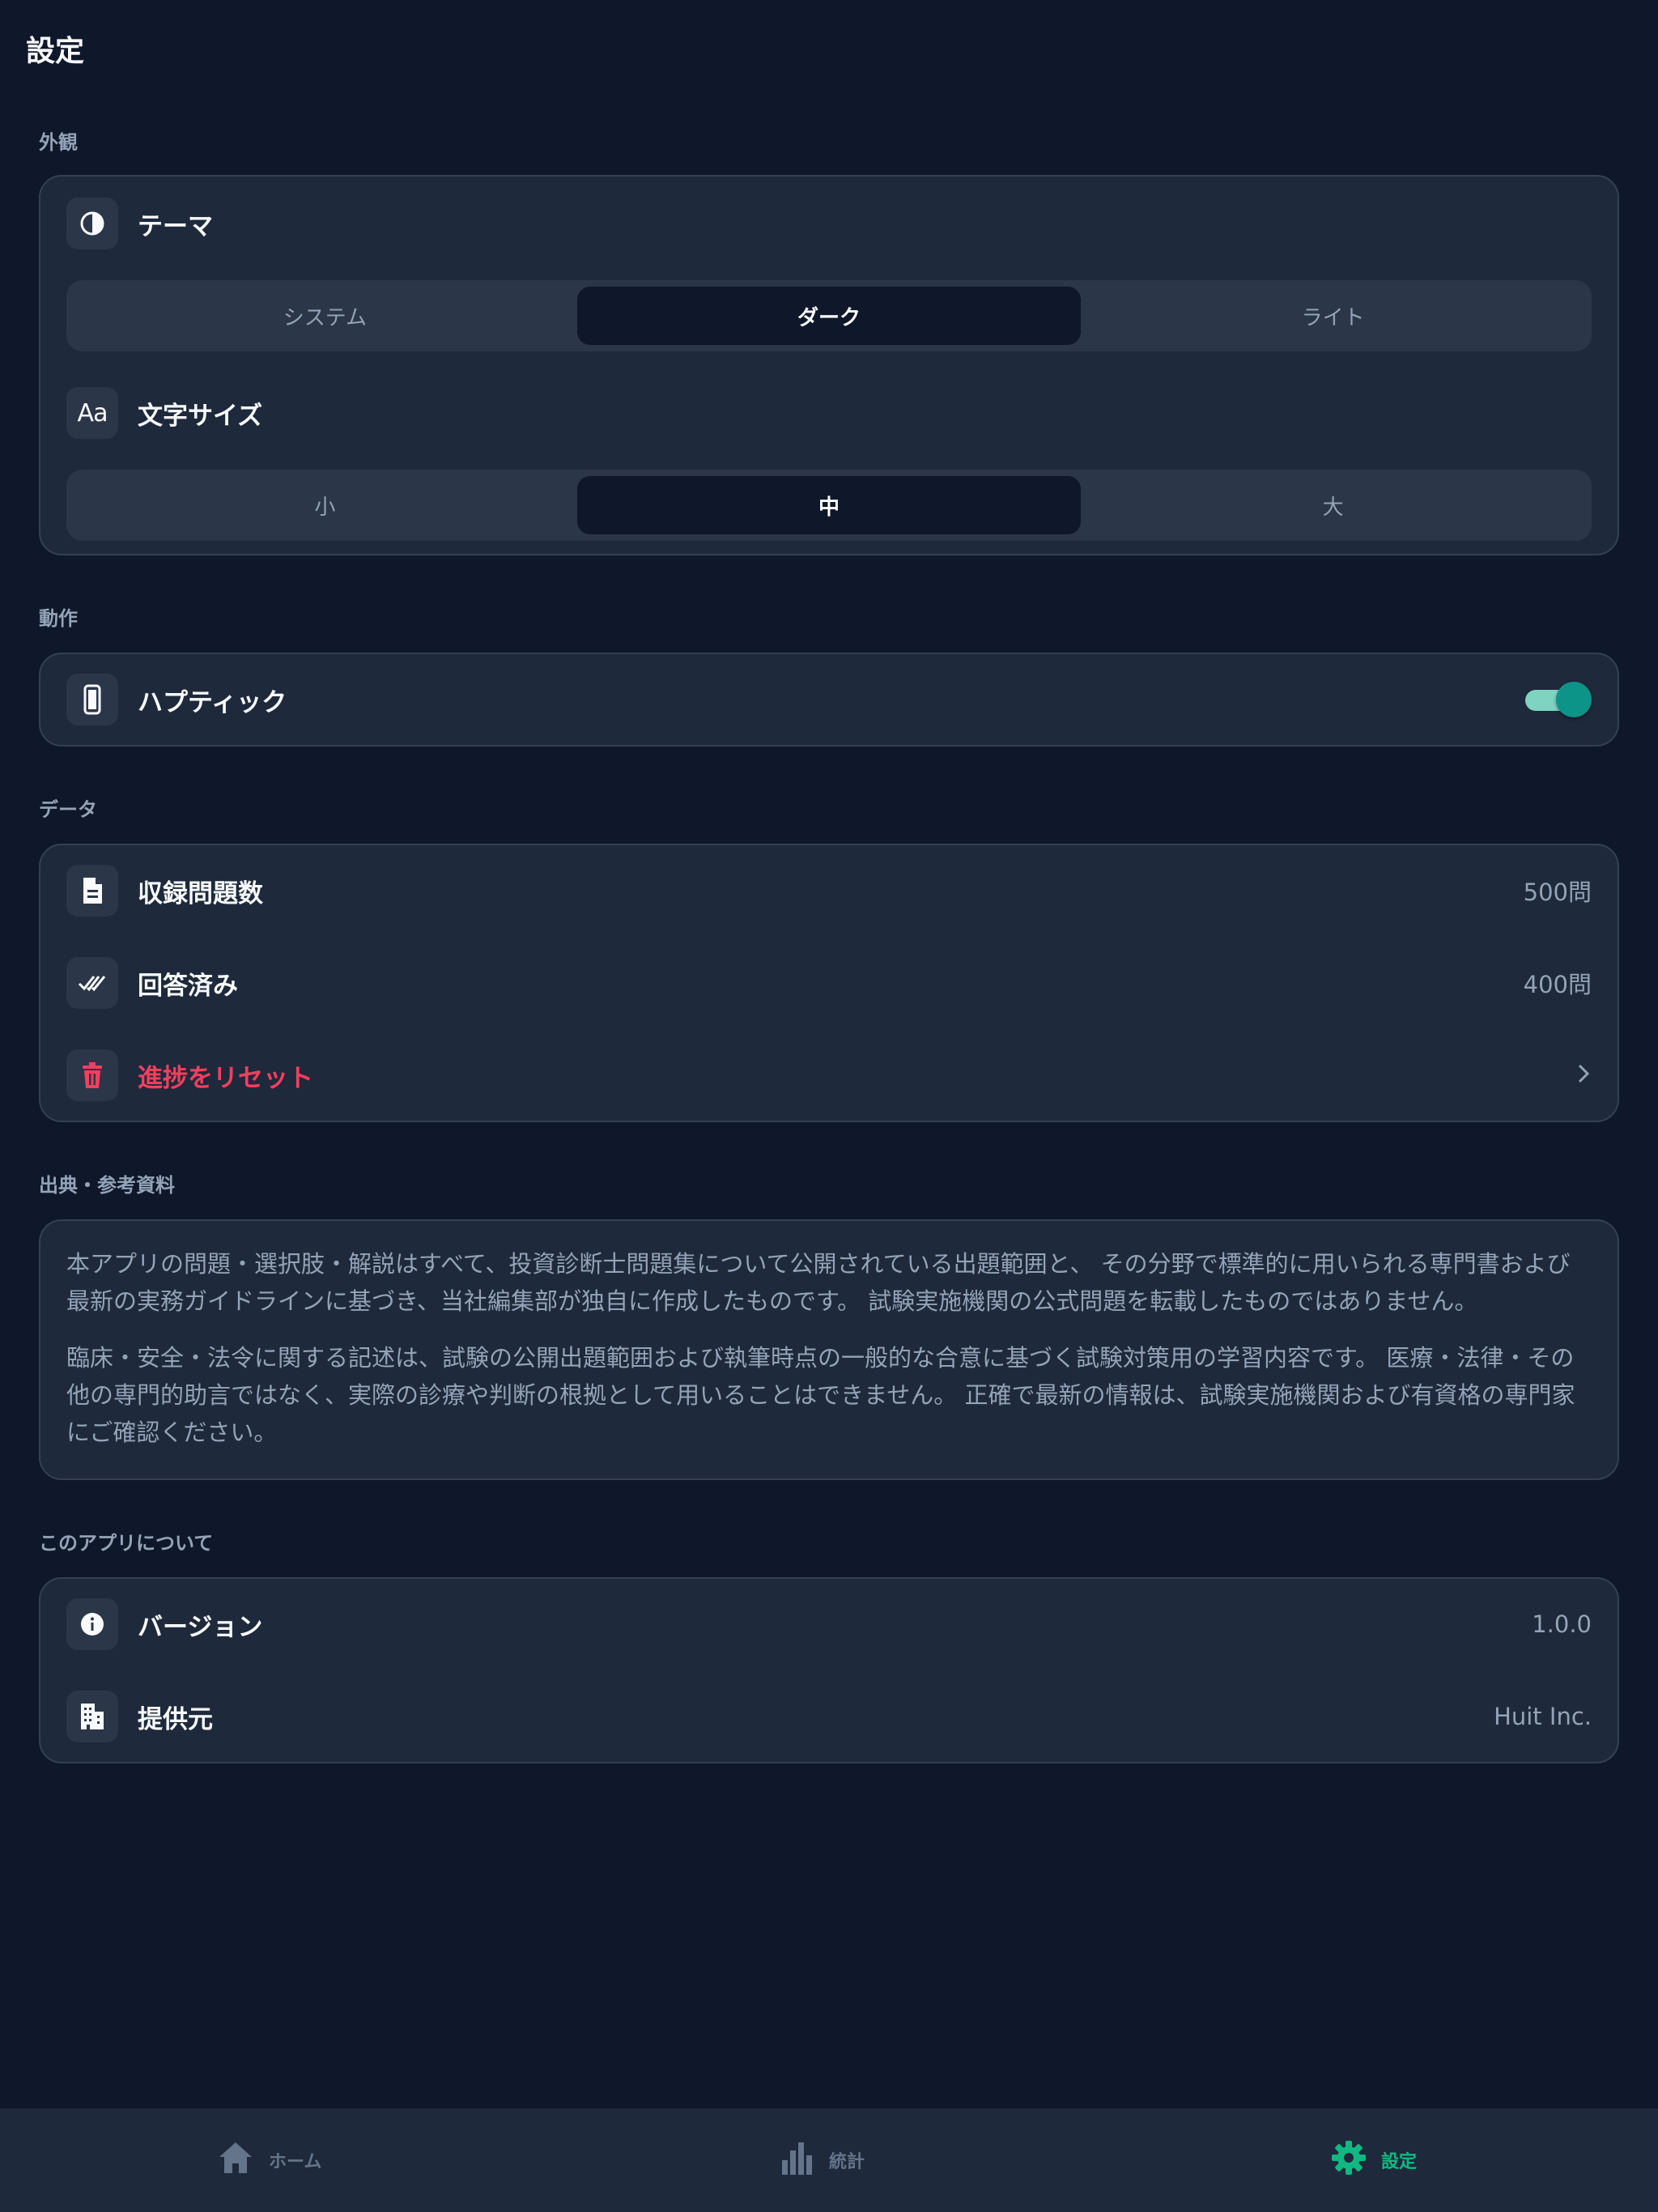 Image resolution: width=1658 pixels, height=2212 pixels. Describe the element at coordinates (175, 226) in the screenshot. I see `theme-label: テーマ` at that location.